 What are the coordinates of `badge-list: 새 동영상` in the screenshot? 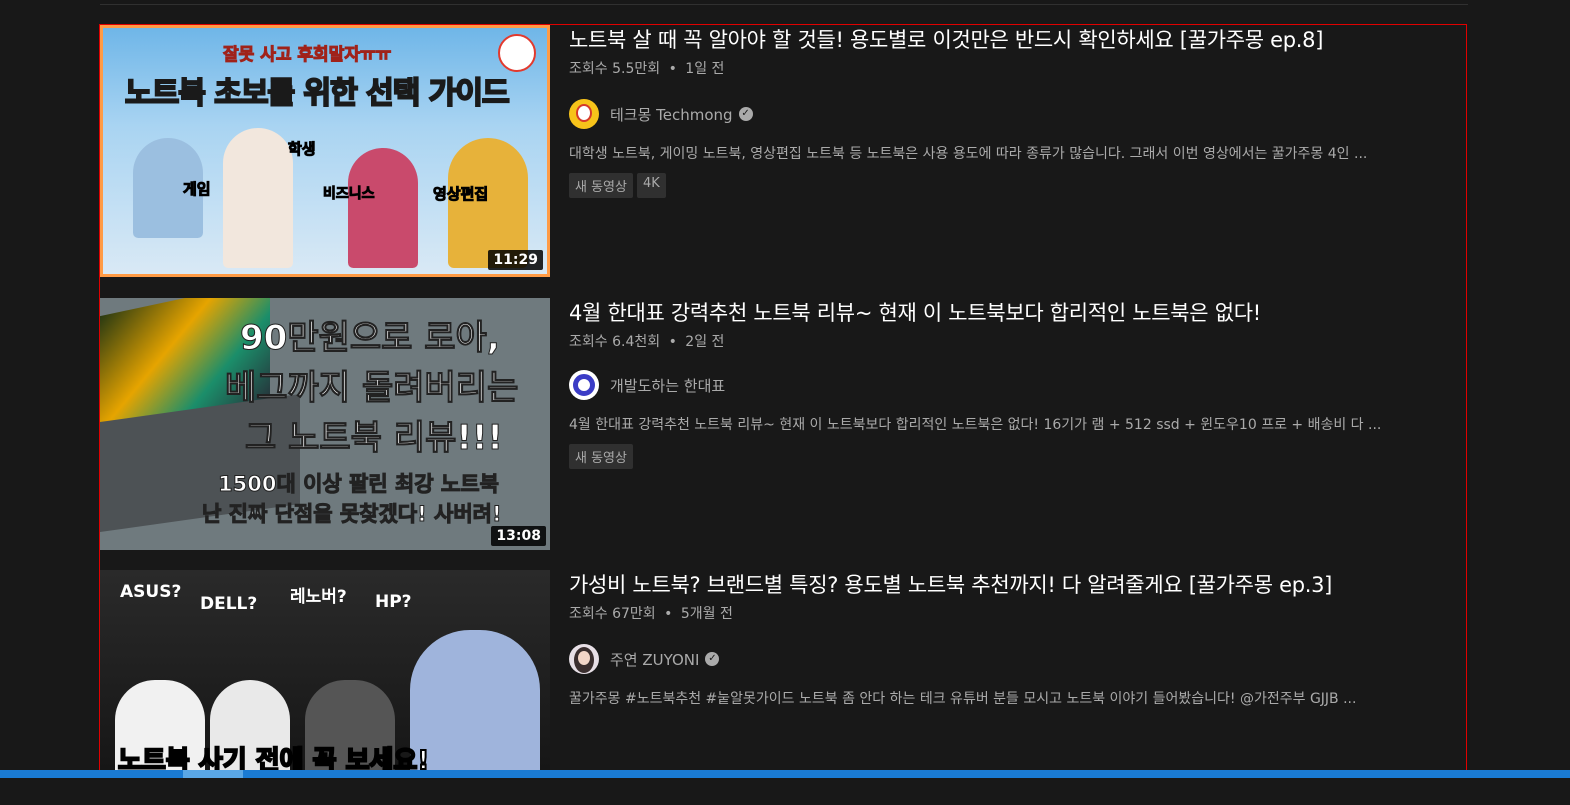 It's located at (1016, 456).